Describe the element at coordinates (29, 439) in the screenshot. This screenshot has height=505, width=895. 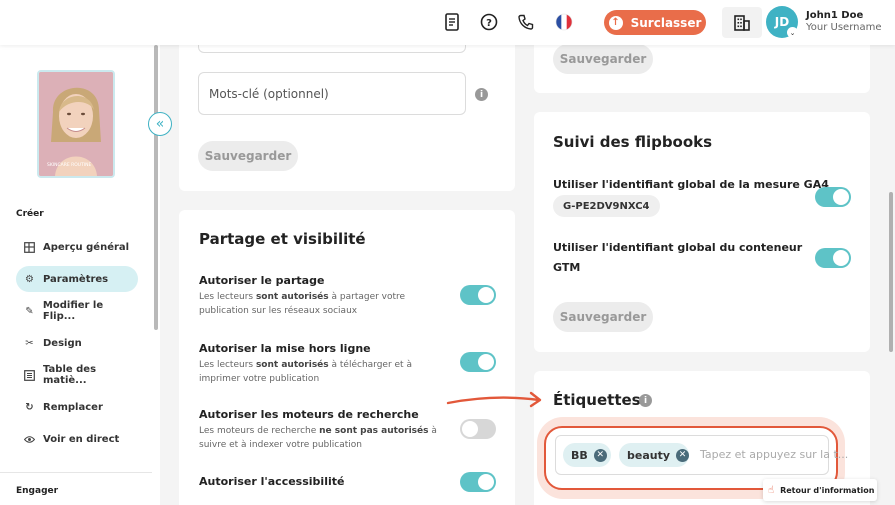
I see `eye-icon` at that location.